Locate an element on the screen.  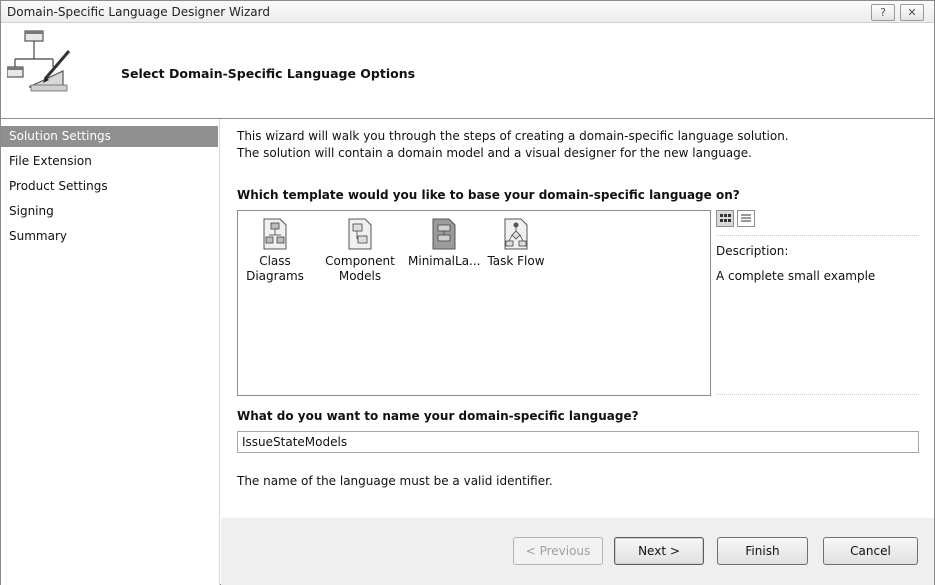
template-component-models: Component Models is located at coordinates (360, 250).